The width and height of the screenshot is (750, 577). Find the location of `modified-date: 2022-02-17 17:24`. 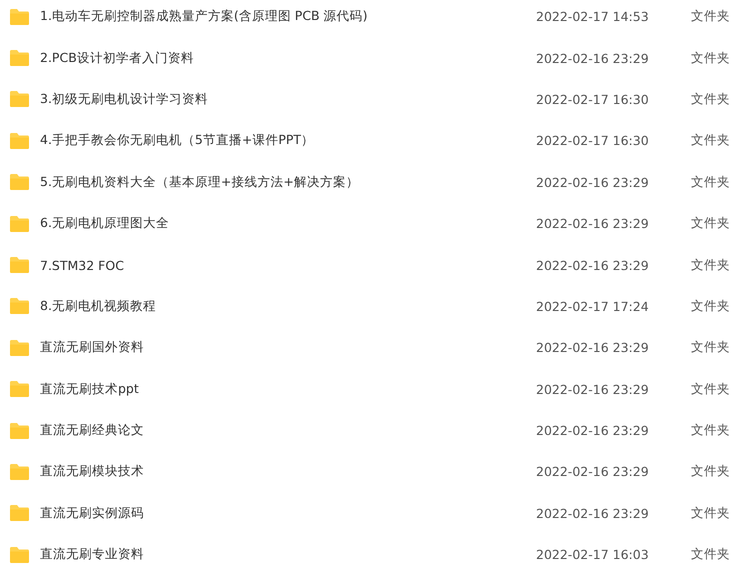

modified-date: 2022-02-17 17:24 is located at coordinates (593, 306).